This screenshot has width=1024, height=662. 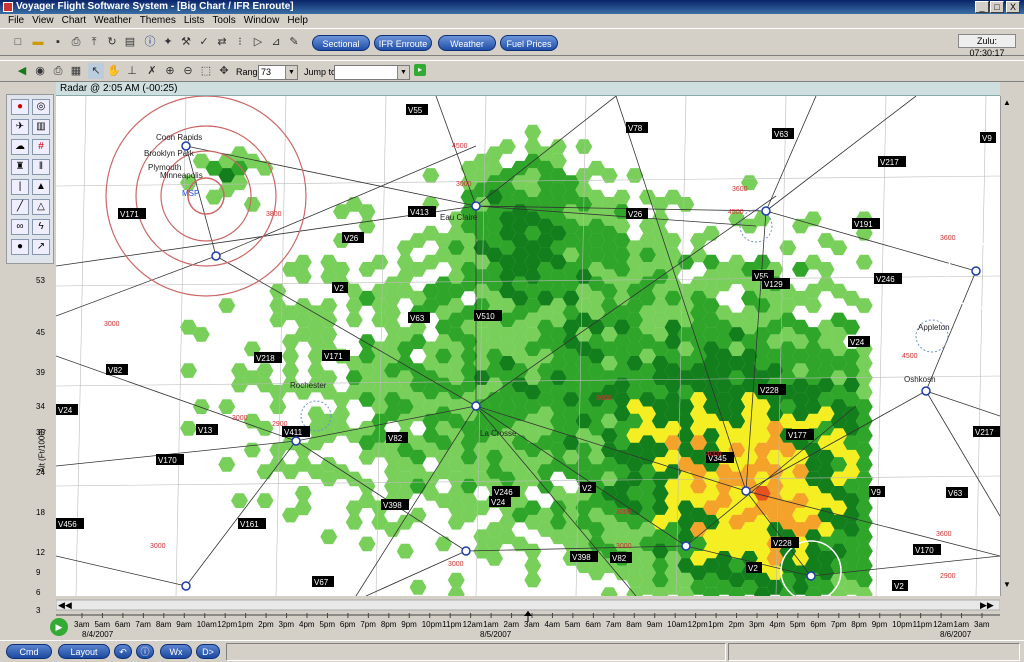 I want to click on undo-button: ↶, so click(x=123, y=651).